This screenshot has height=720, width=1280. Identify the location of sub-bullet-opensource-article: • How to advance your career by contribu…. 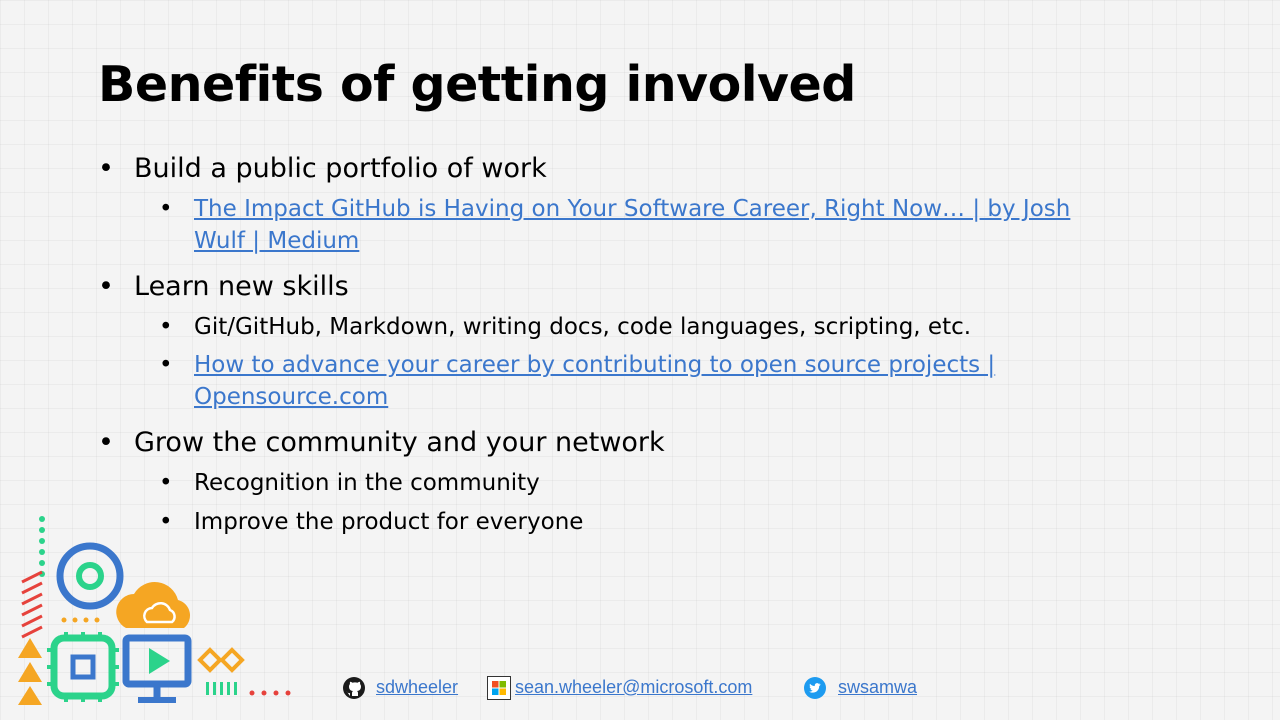
(577, 365).